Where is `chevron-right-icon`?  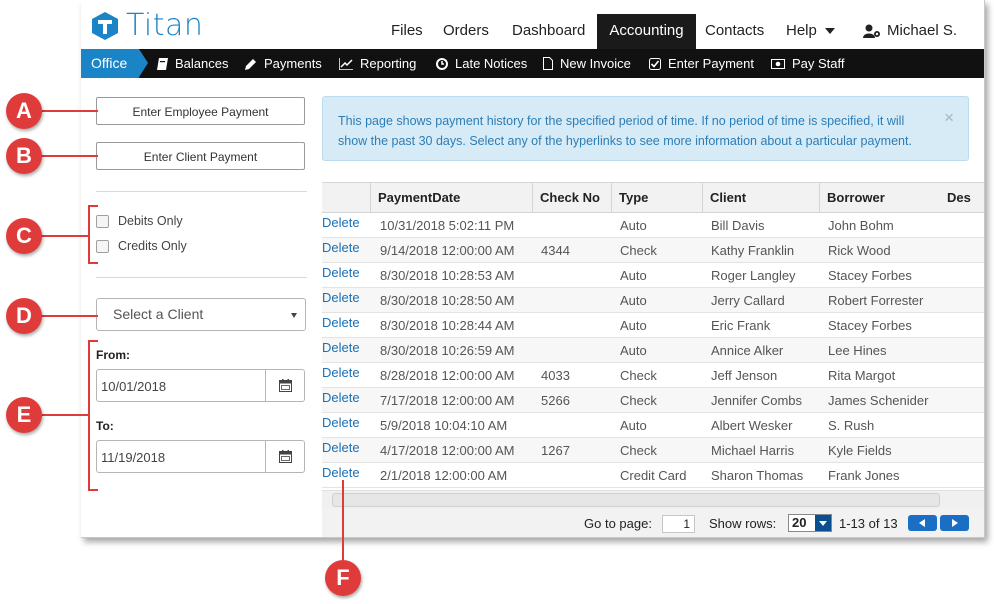 chevron-right-icon is located at coordinates (955, 523).